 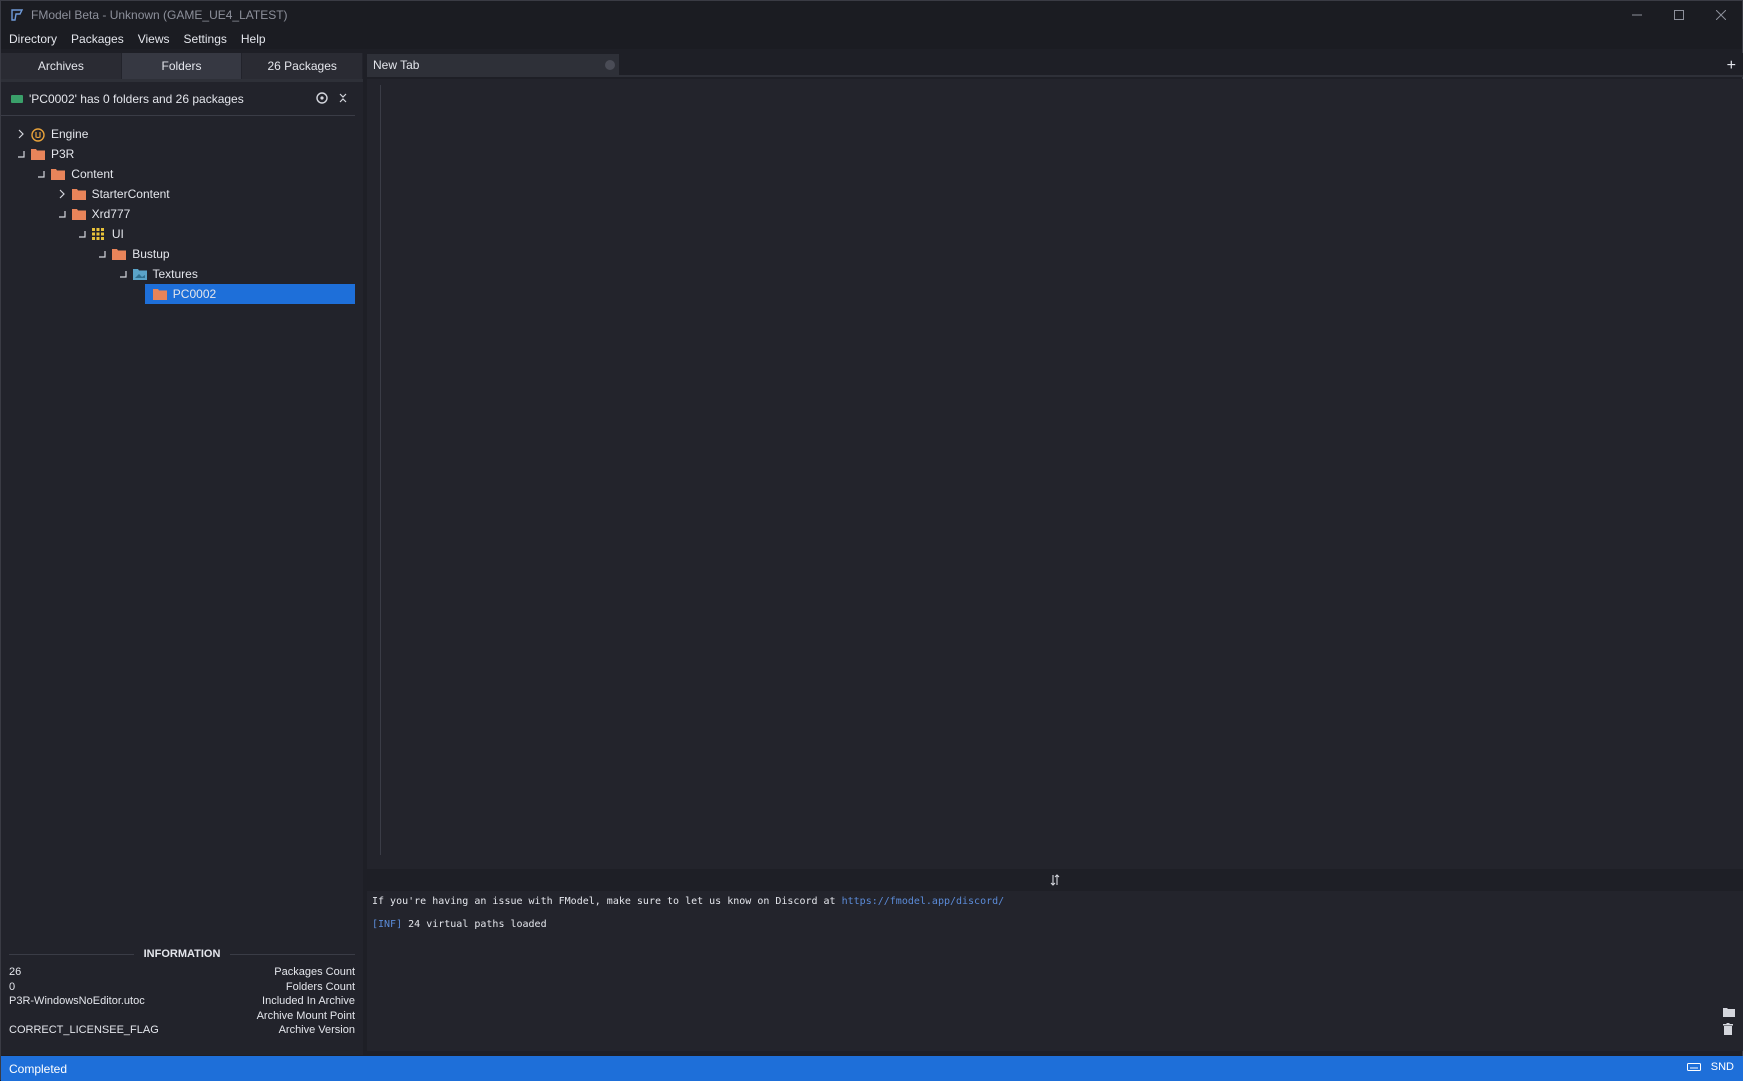 I want to click on menu-help: Help, so click(x=253, y=39).